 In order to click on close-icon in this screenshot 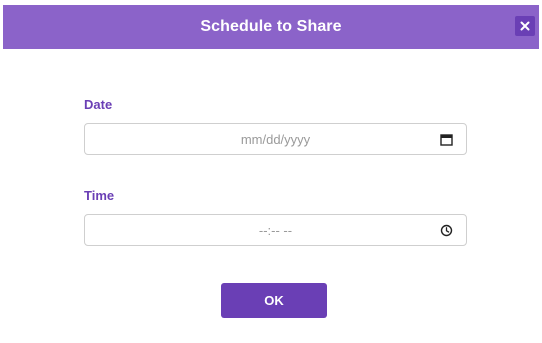, I will do `click(525, 26)`.